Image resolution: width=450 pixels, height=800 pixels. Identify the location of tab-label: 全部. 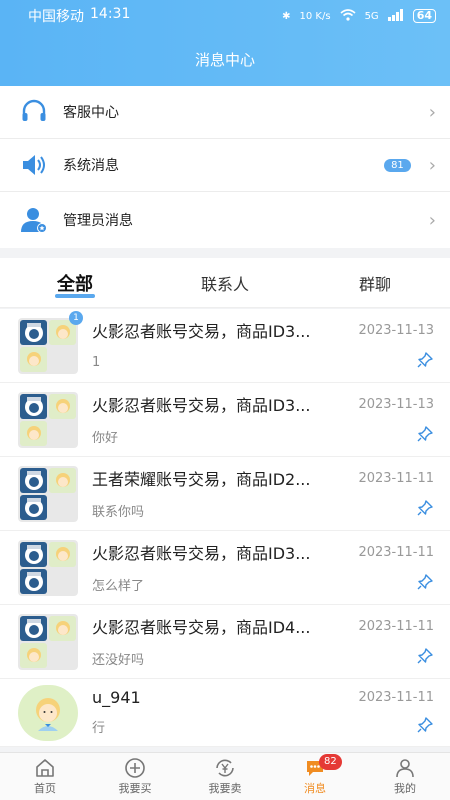
(75, 284).